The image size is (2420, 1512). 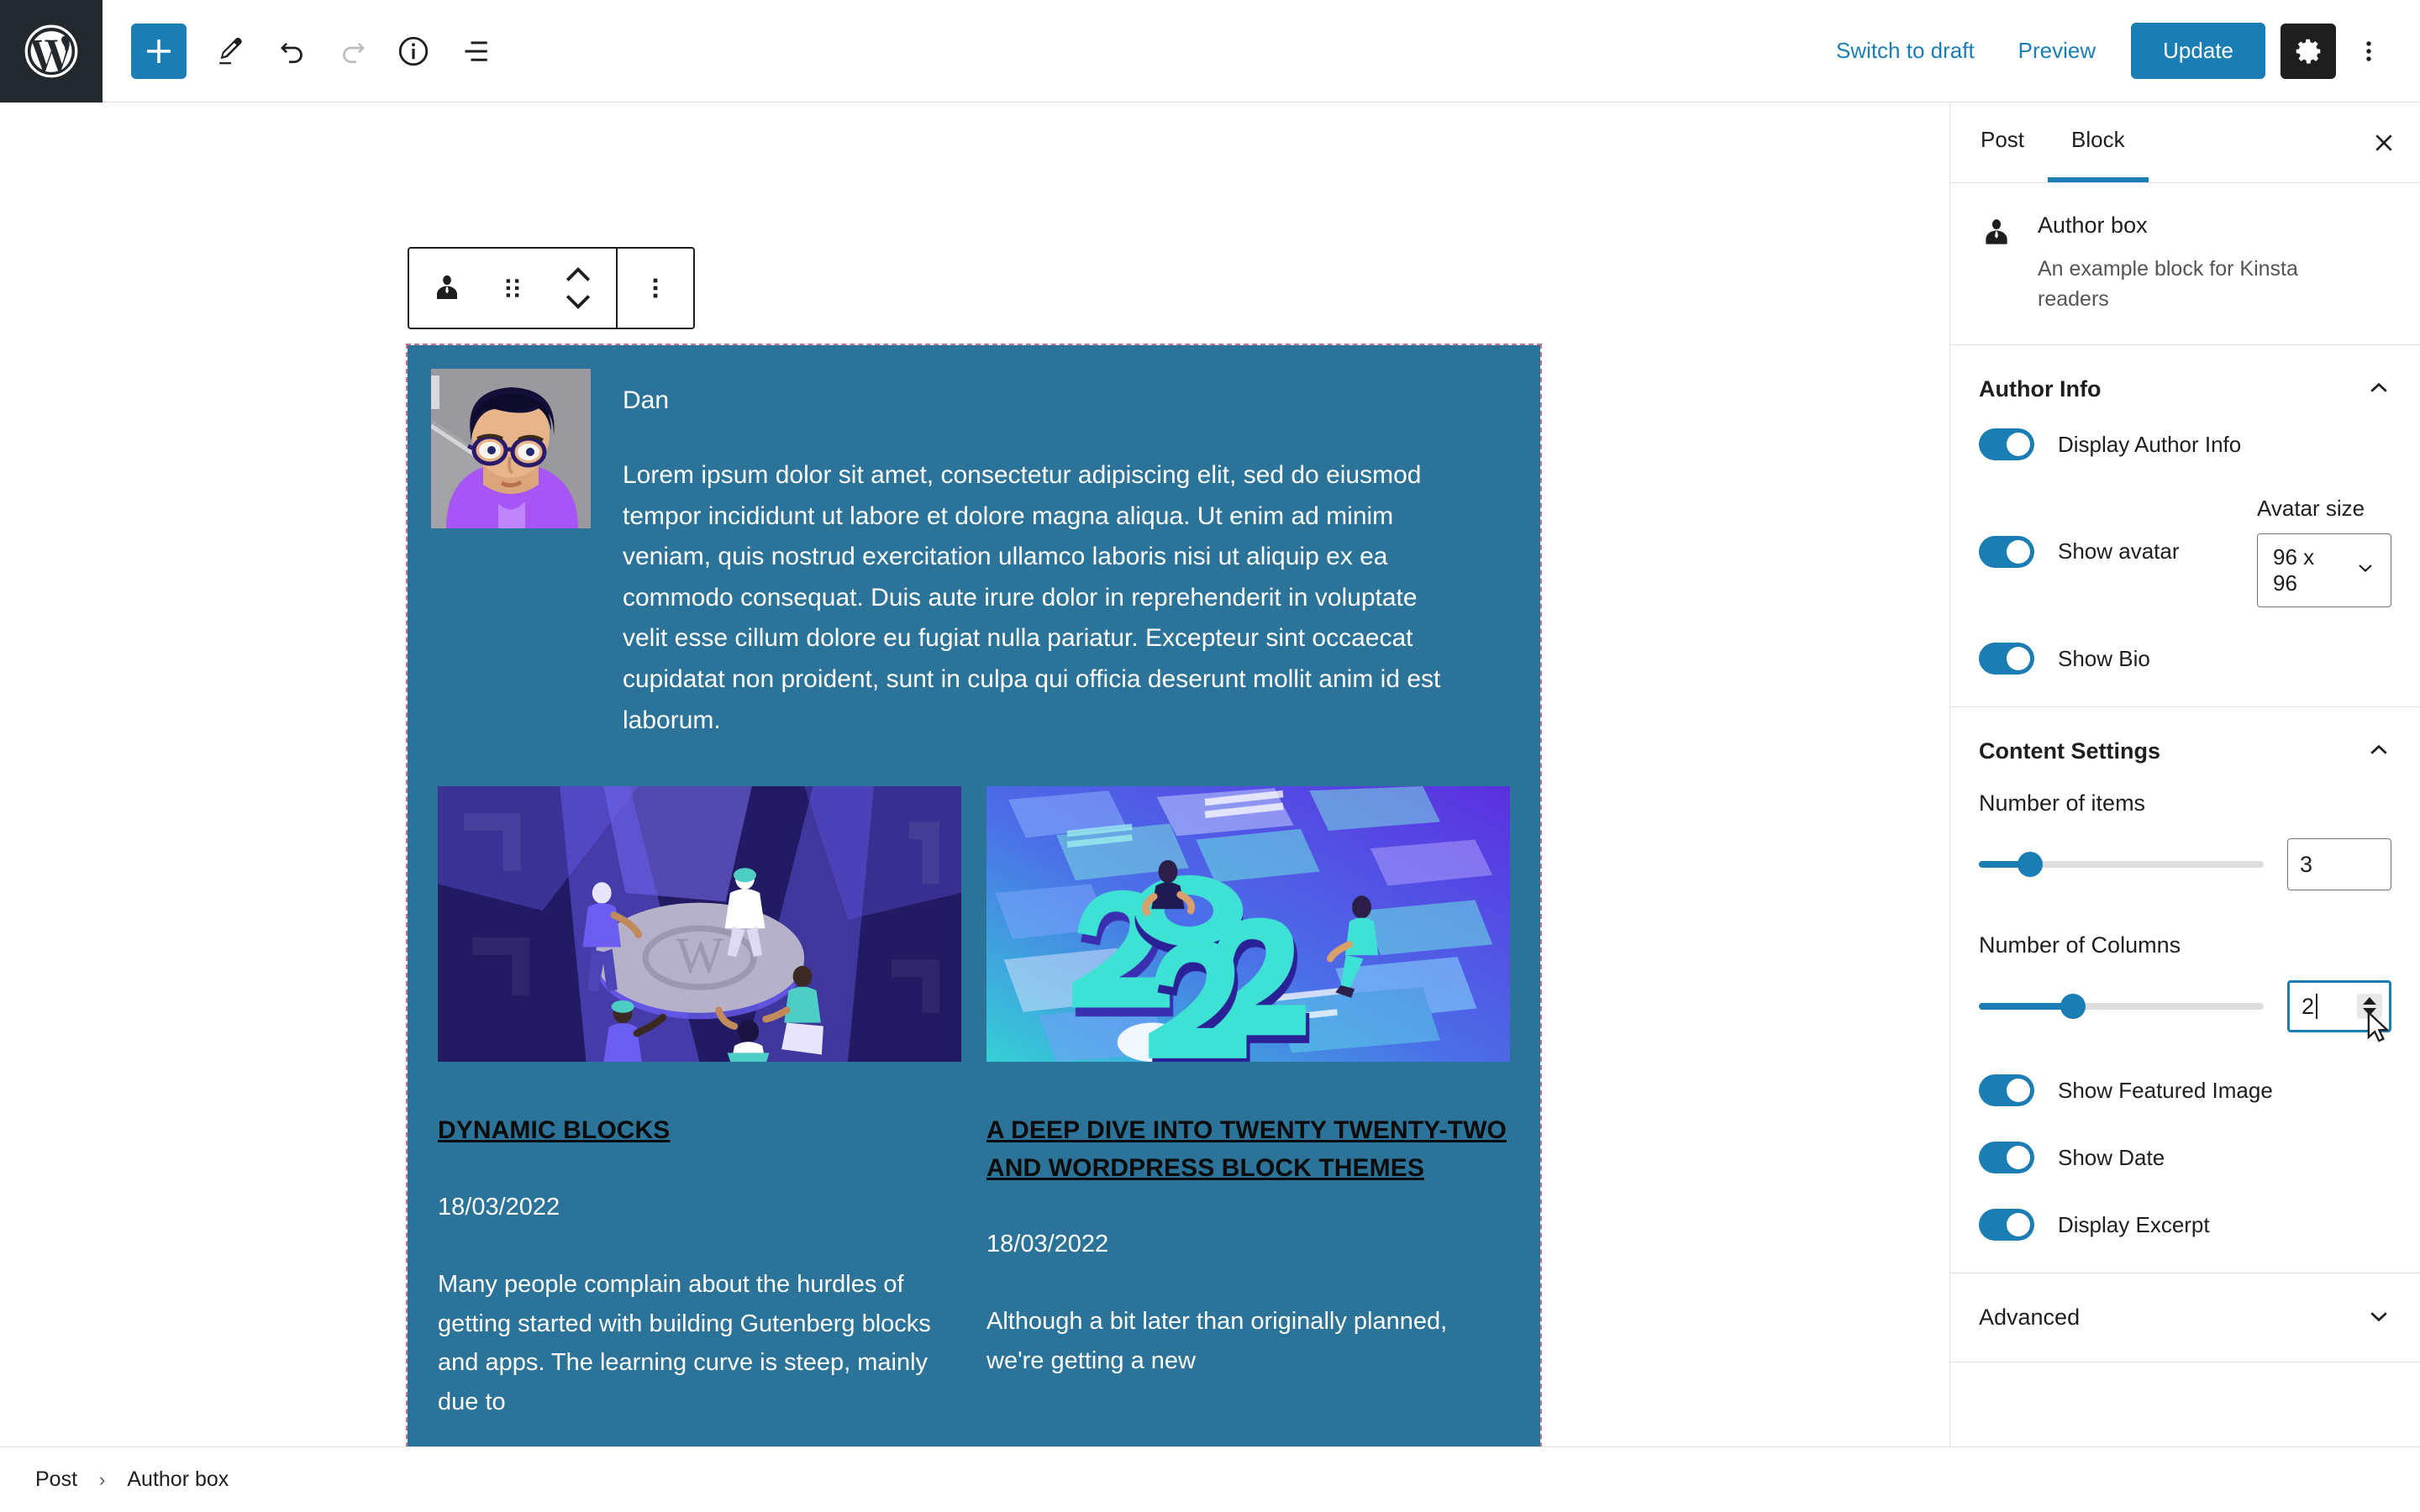 What do you see at coordinates (2369, 51) in the screenshot?
I see `more-options-button` at bounding box center [2369, 51].